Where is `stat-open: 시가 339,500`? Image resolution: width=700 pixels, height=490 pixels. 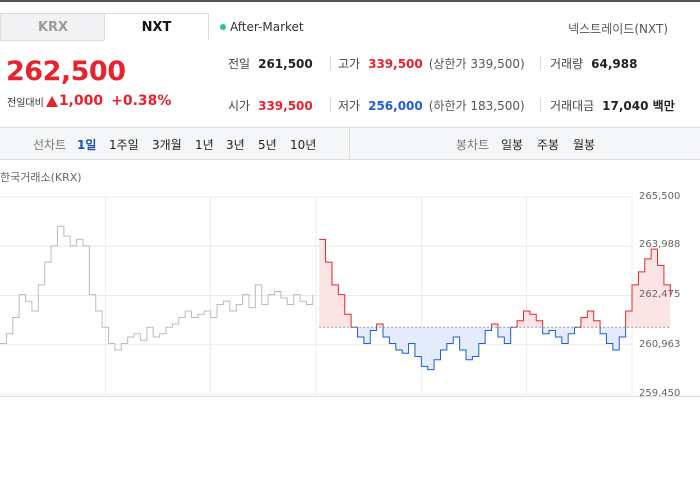 stat-open: 시가 339,500 is located at coordinates (270, 105).